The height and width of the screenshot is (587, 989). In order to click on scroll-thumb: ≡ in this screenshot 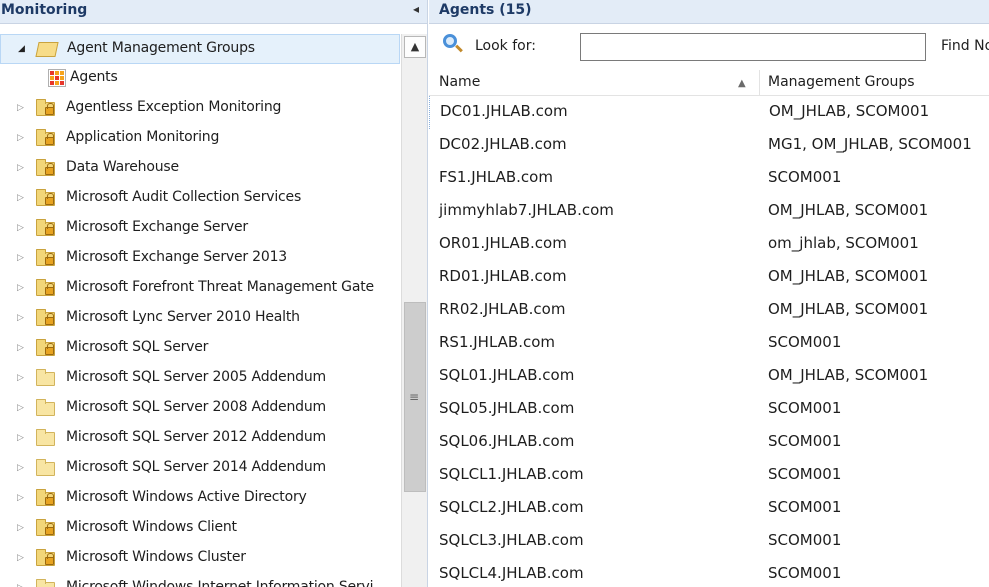, I will do `click(415, 397)`.